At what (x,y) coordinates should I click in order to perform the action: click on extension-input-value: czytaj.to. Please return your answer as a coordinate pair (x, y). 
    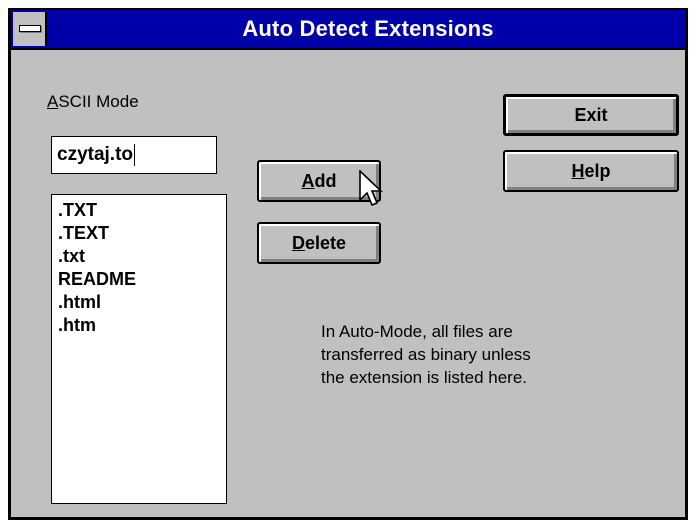
    Looking at the image, I should click on (95, 154).